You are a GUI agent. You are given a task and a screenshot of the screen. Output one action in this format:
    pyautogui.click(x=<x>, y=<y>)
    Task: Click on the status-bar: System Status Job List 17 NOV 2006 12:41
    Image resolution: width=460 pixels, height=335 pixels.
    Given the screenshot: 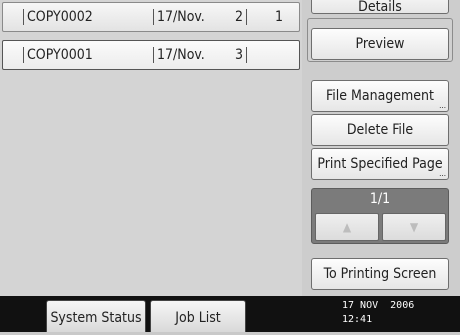 What is the action you would take?
    pyautogui.click(x=230, y=314)
    